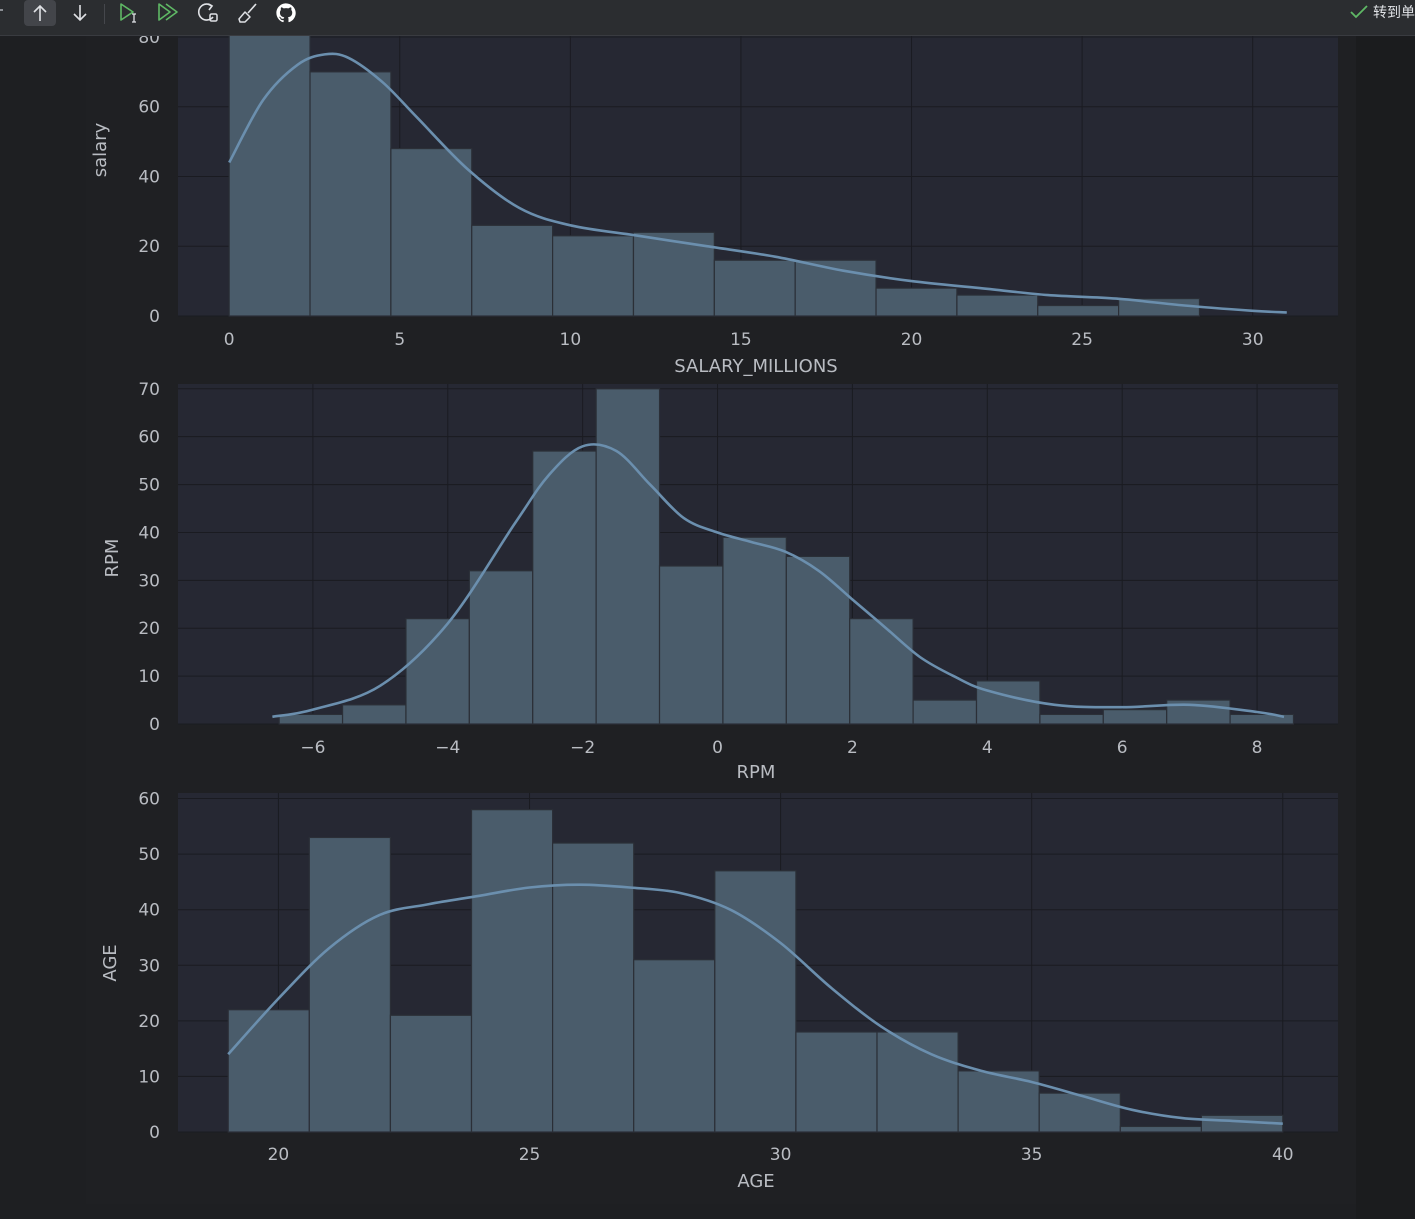  What do you see at coordinates (110, 962) in the screenshot?
I see `y-axis-label: AGE` at bounding box center [110, 962].